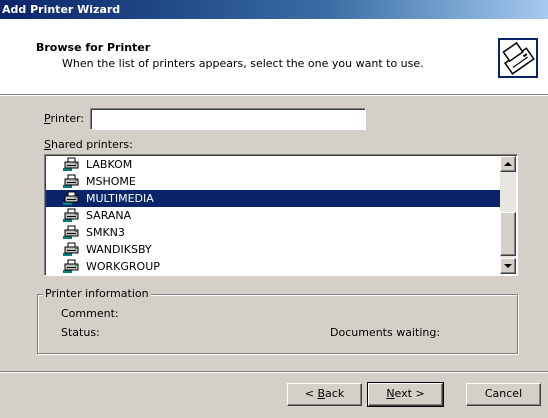 This screenshot has height=418, width=548. What do you see at coordinates (97, 293) in the screenshot?
I see `printer-information-legend: Printer information` at bounding box center [97, 293].